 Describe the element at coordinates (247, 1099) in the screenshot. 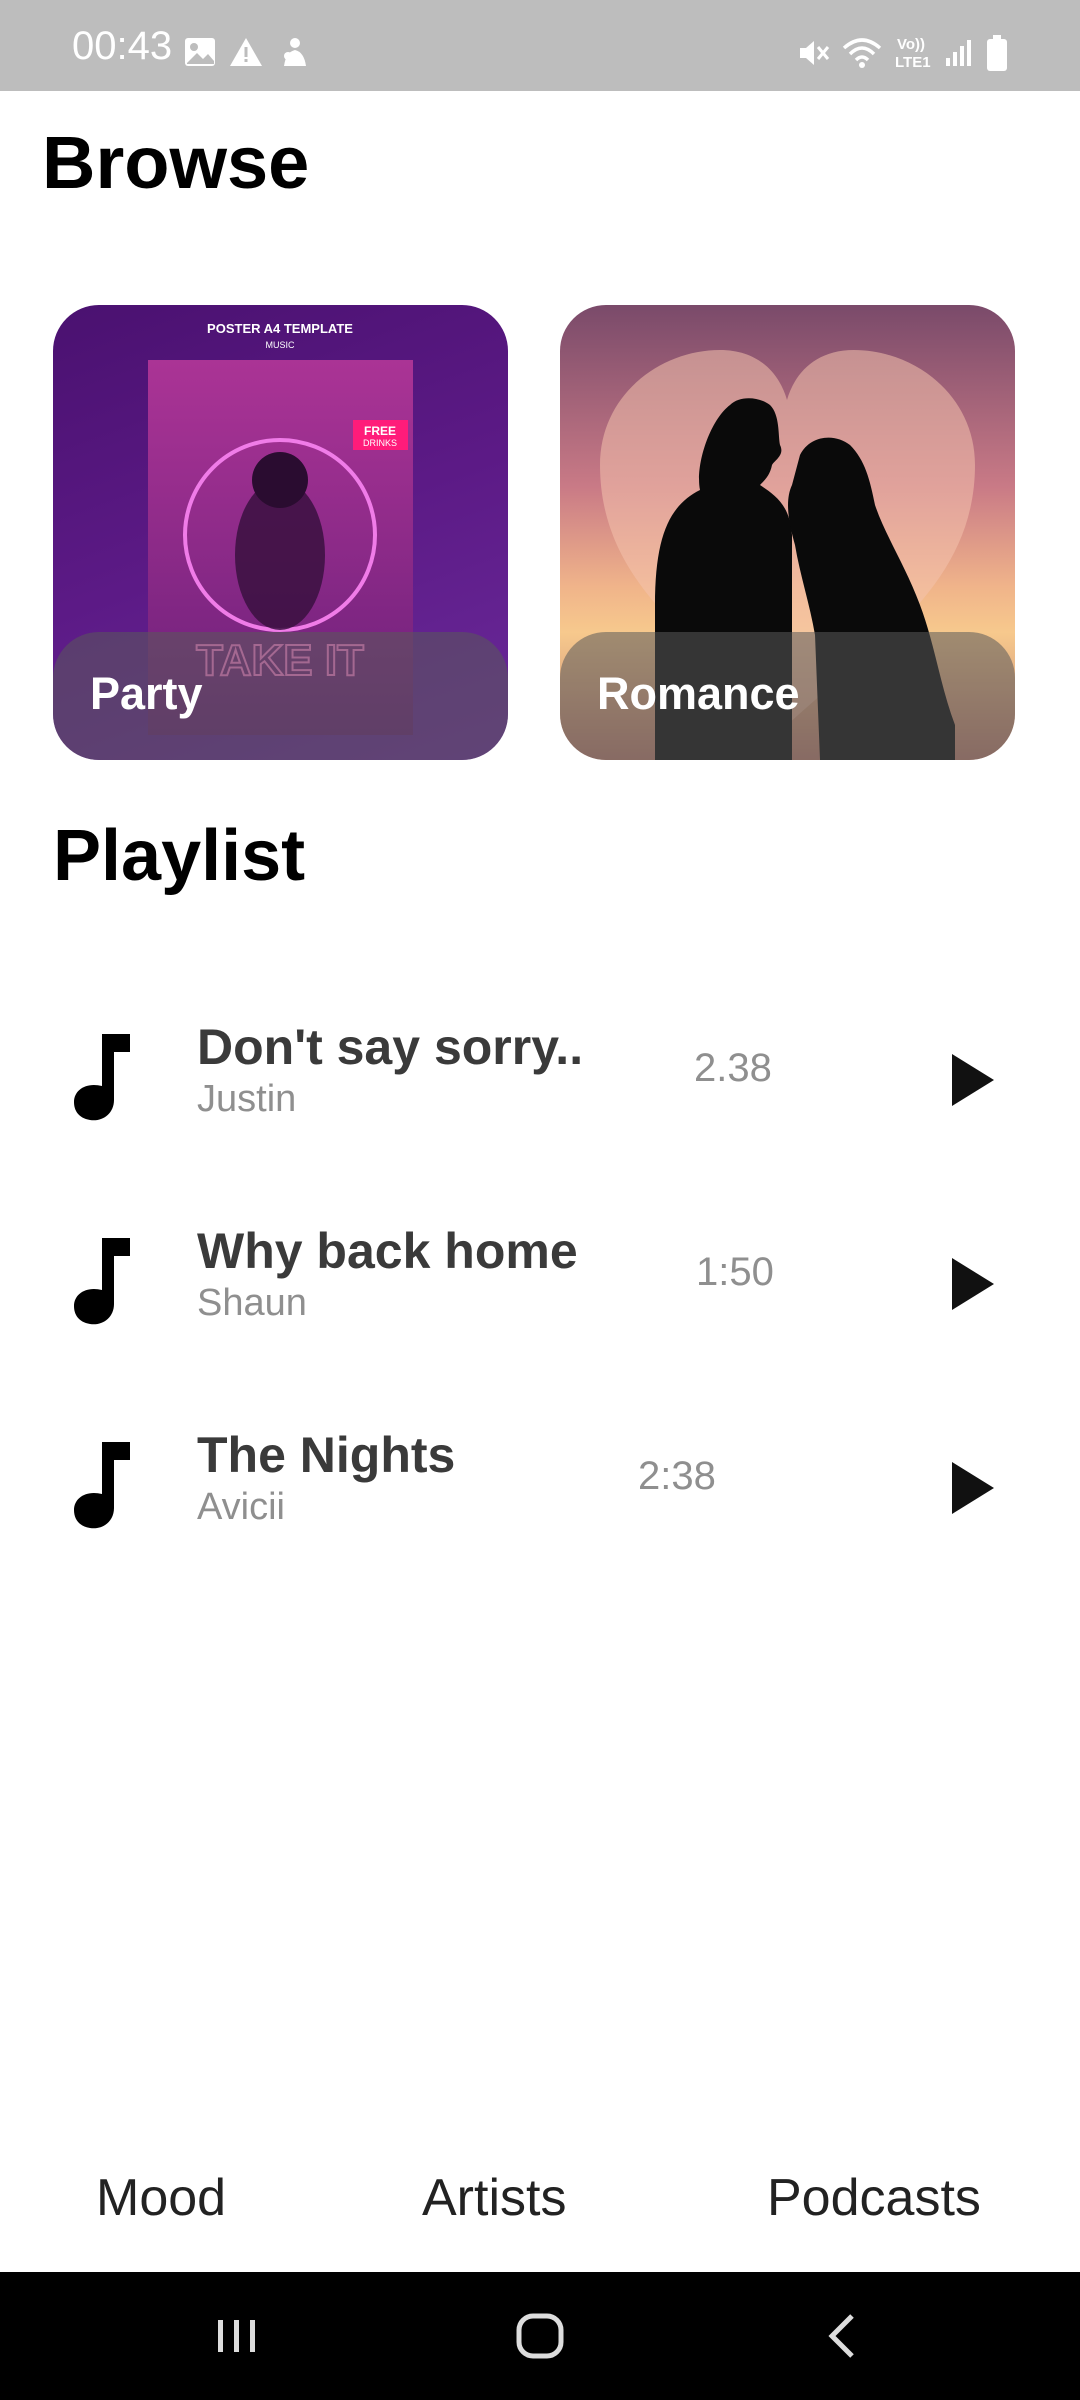

I see `track-artist: Justin` at that location.